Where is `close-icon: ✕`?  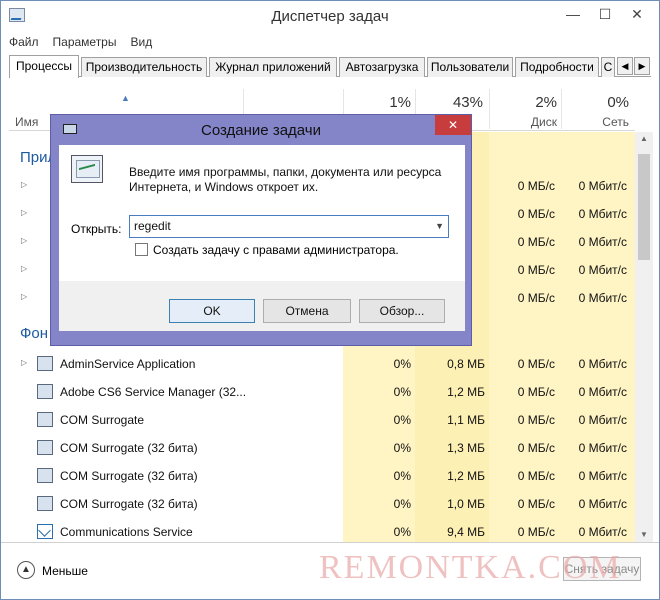 close-icon: ✕ is located at coordinates (637, 14).